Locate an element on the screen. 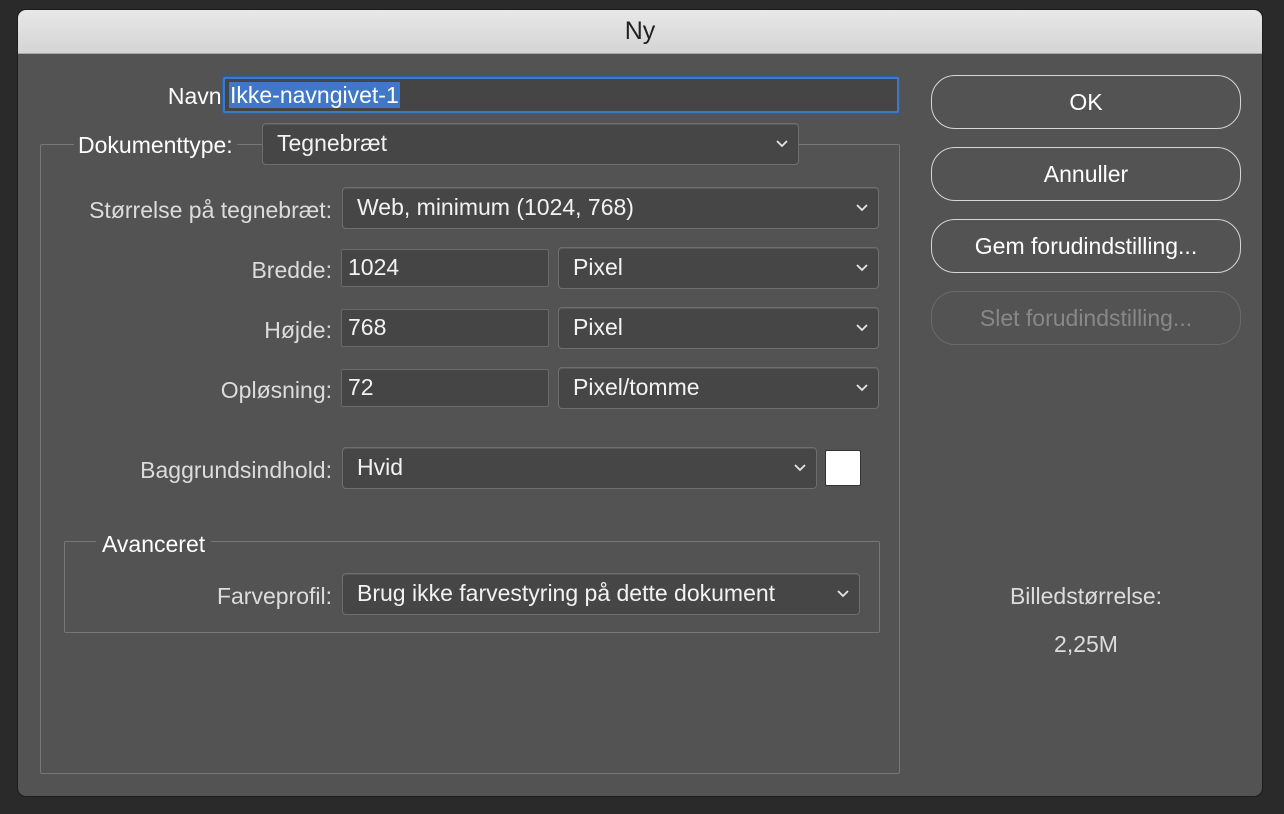  document-type-select: Tegnebræt is located at coordinates (530, 144).